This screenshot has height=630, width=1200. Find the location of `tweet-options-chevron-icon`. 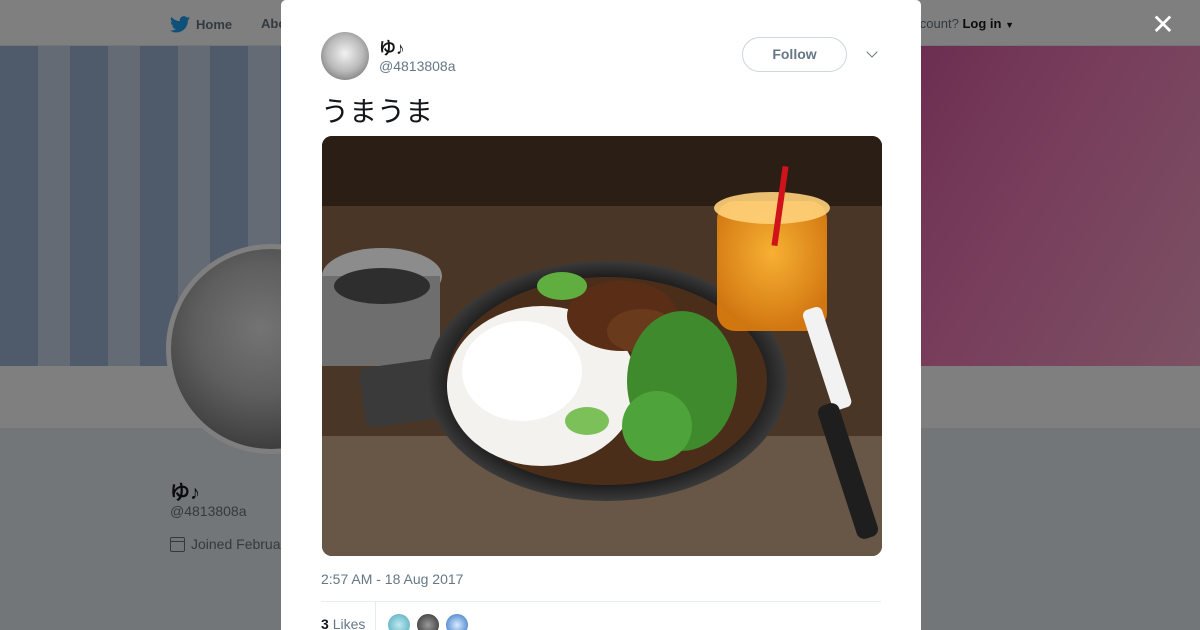

tweet-options-chevron-icon is located at coordinates (873, 54).